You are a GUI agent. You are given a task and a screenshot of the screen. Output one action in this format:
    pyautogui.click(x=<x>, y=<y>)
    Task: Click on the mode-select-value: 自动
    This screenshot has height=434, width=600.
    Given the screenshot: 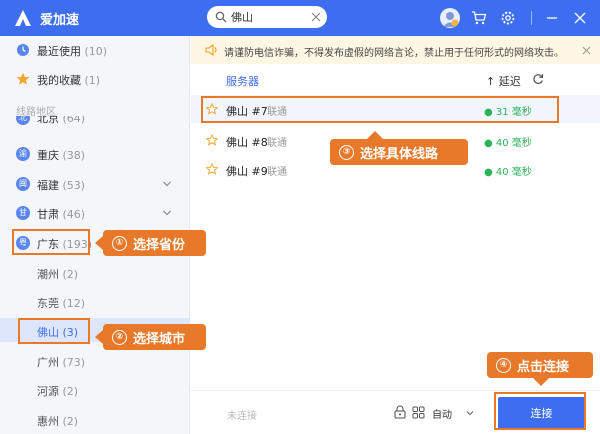 What is the action you would take?
    pyautogui.click(x=442, y=413)
    